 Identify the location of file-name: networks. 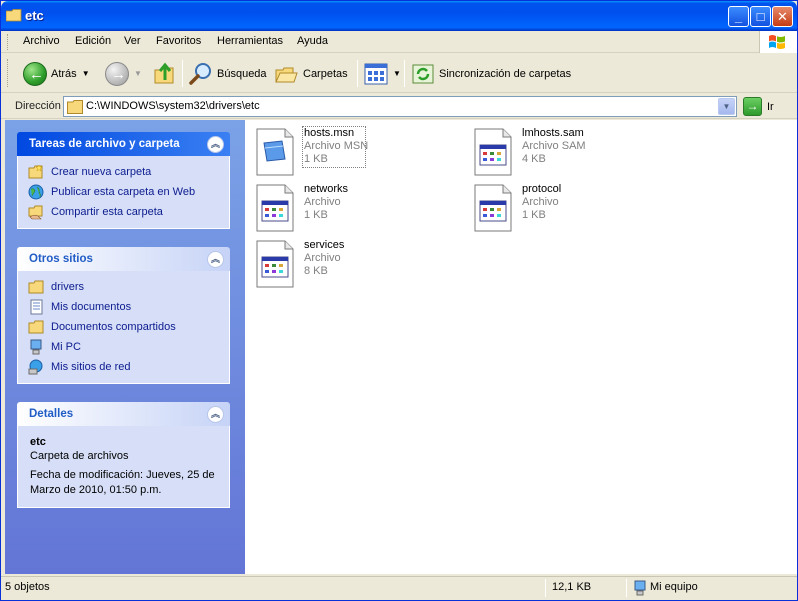
(326, 189).